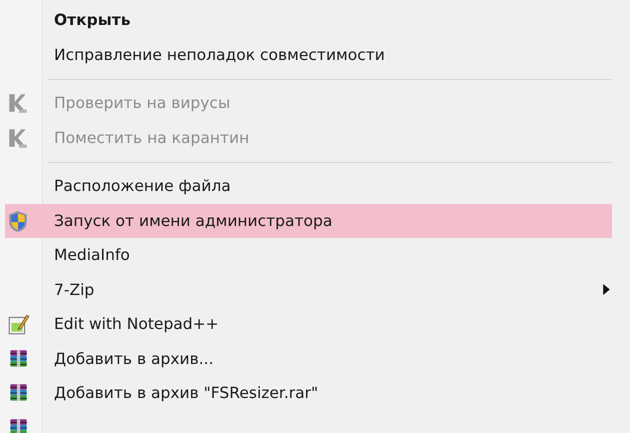  What do you see at coordinates (308, 255) in the screenshot?
I see `menu-item: MediaInfo` at bounding box center [308, 255].